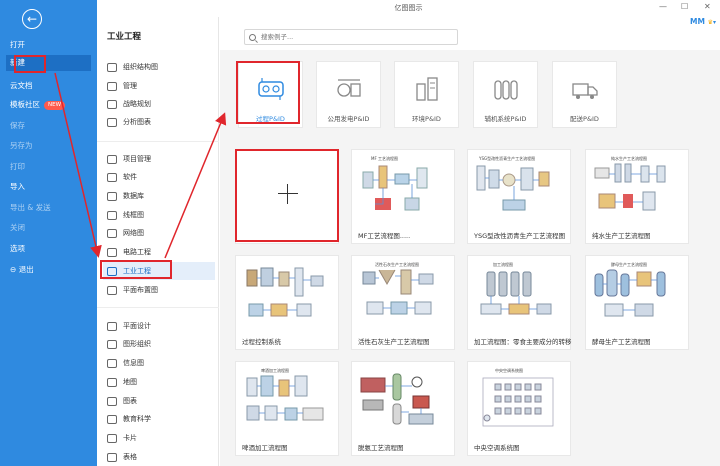  What do you see at coordinates (621, 342) in the screenshot?
I see `template-label: 酵母生产工艺流程图` at bounding box center [621, 342].